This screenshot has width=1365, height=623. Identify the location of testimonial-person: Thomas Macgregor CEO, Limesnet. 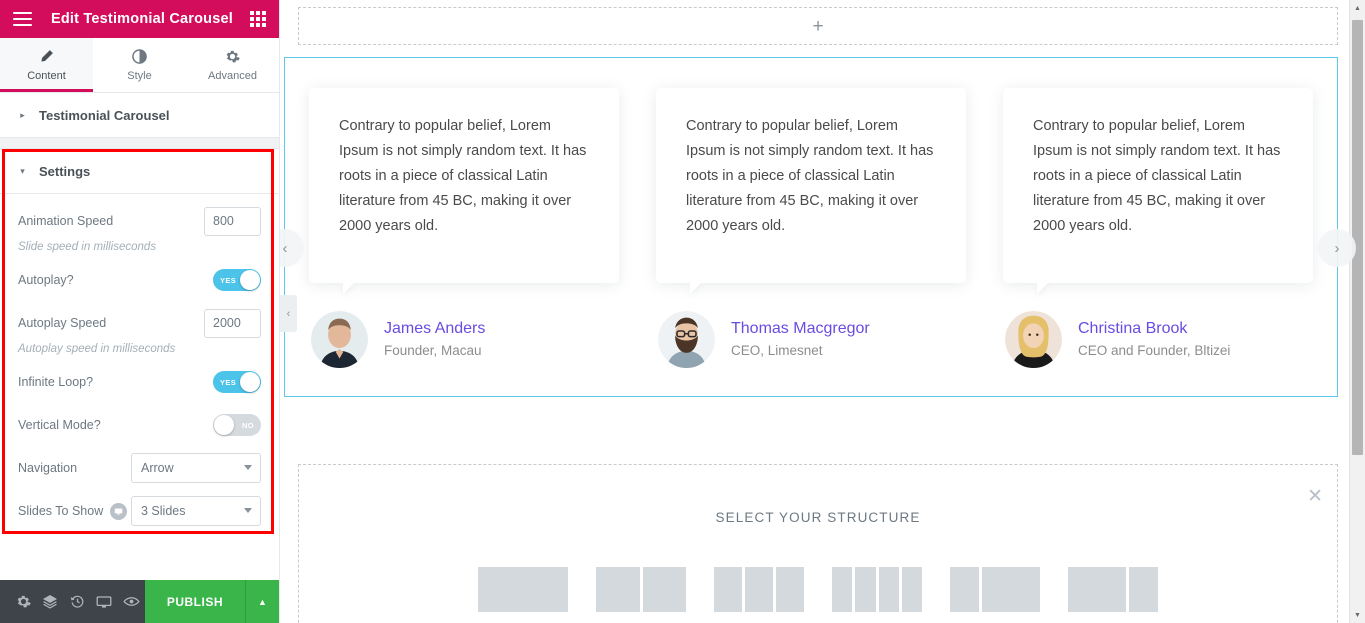
(811, 339).